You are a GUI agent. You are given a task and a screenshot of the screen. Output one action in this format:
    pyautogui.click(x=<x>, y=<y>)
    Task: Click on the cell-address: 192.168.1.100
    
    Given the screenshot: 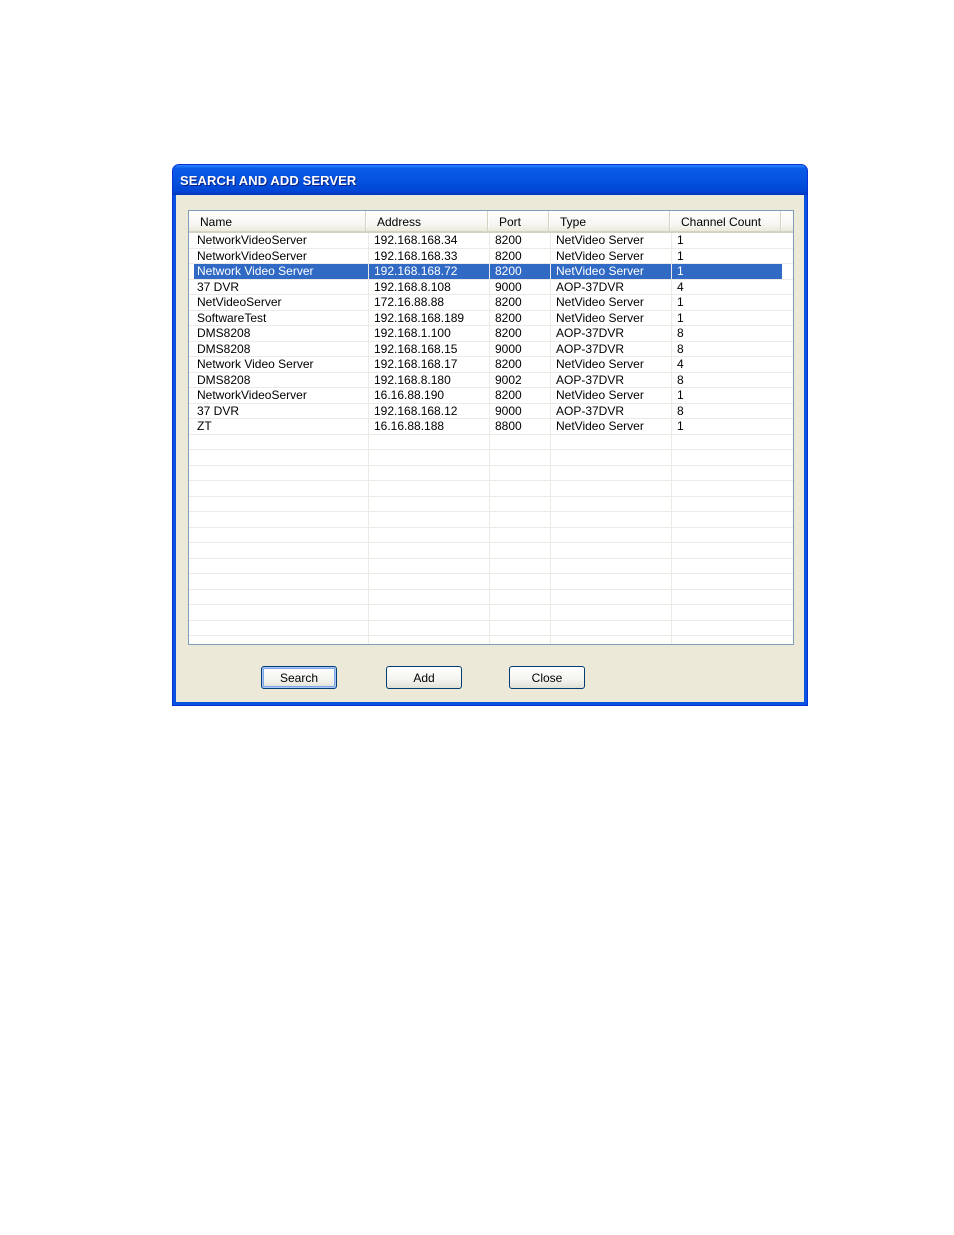 What is the action you would take?
    pyautogui.click(x=412, y=333)
    